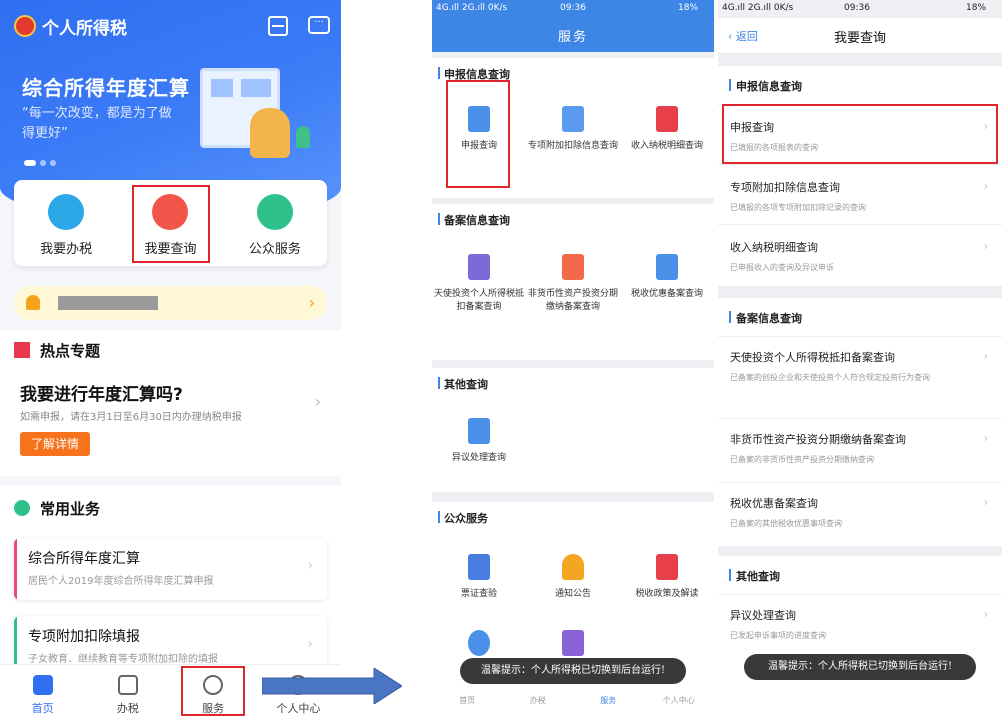  I want to click on home-icon, so click(42, 685).